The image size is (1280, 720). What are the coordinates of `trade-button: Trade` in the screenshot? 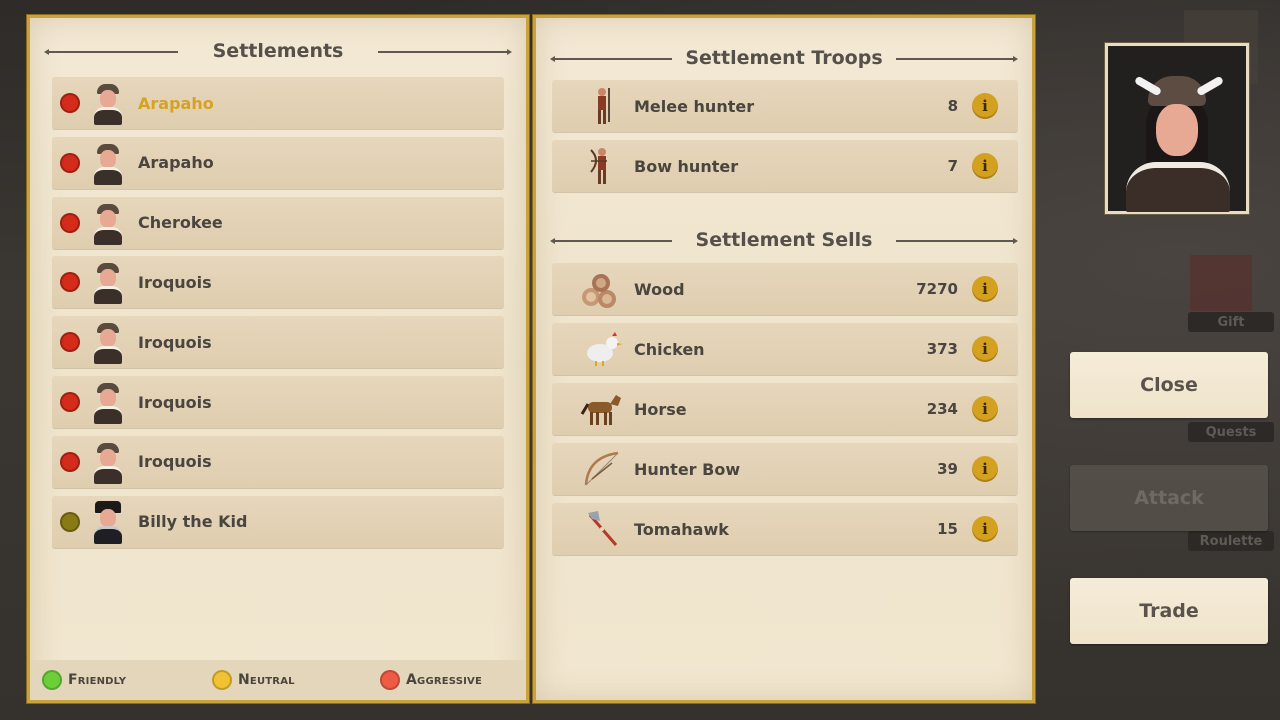 It's located at (1169, 611).